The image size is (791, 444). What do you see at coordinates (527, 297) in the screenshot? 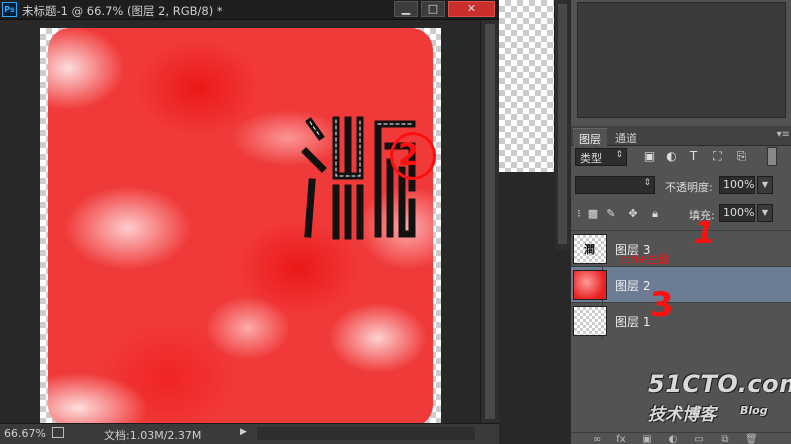
I see `second-document-background` at bounding box center [527, 297].